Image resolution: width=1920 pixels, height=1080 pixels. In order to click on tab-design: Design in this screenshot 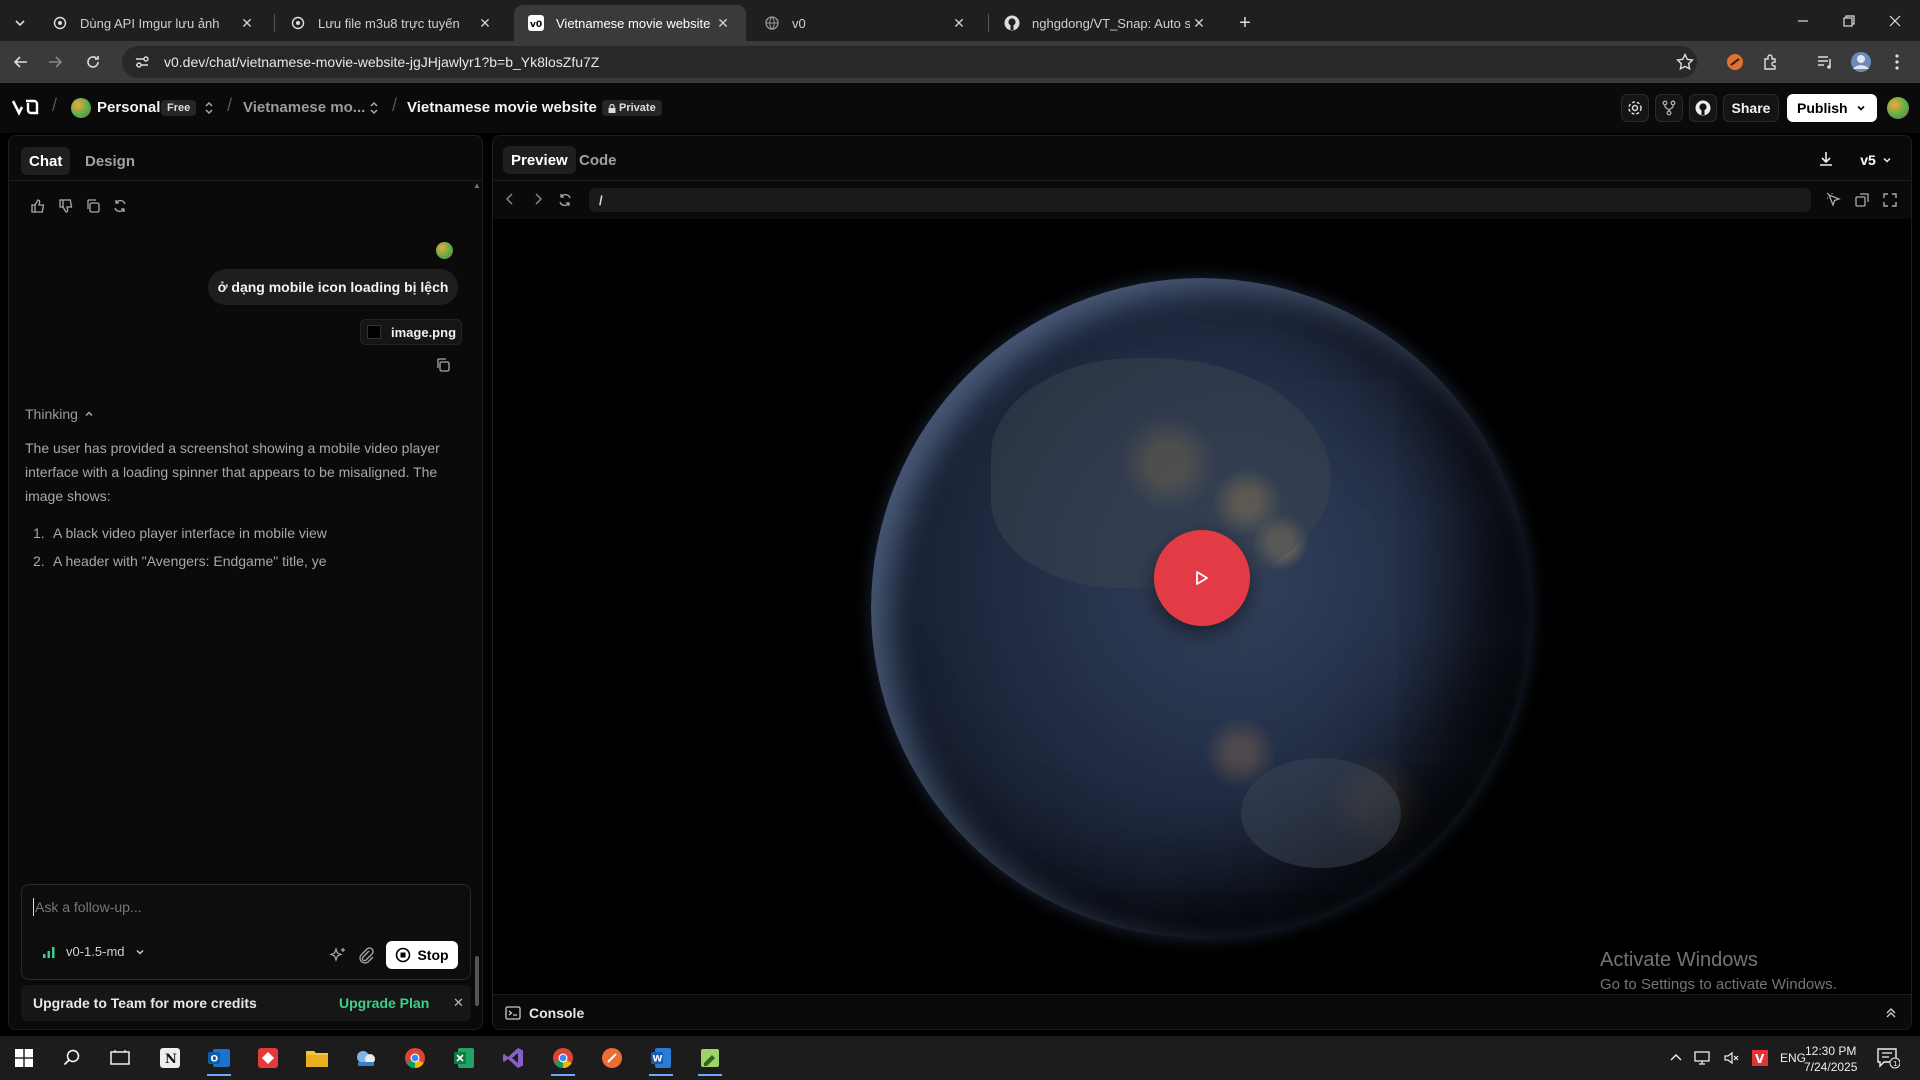, I will do `click(110, 161)`.